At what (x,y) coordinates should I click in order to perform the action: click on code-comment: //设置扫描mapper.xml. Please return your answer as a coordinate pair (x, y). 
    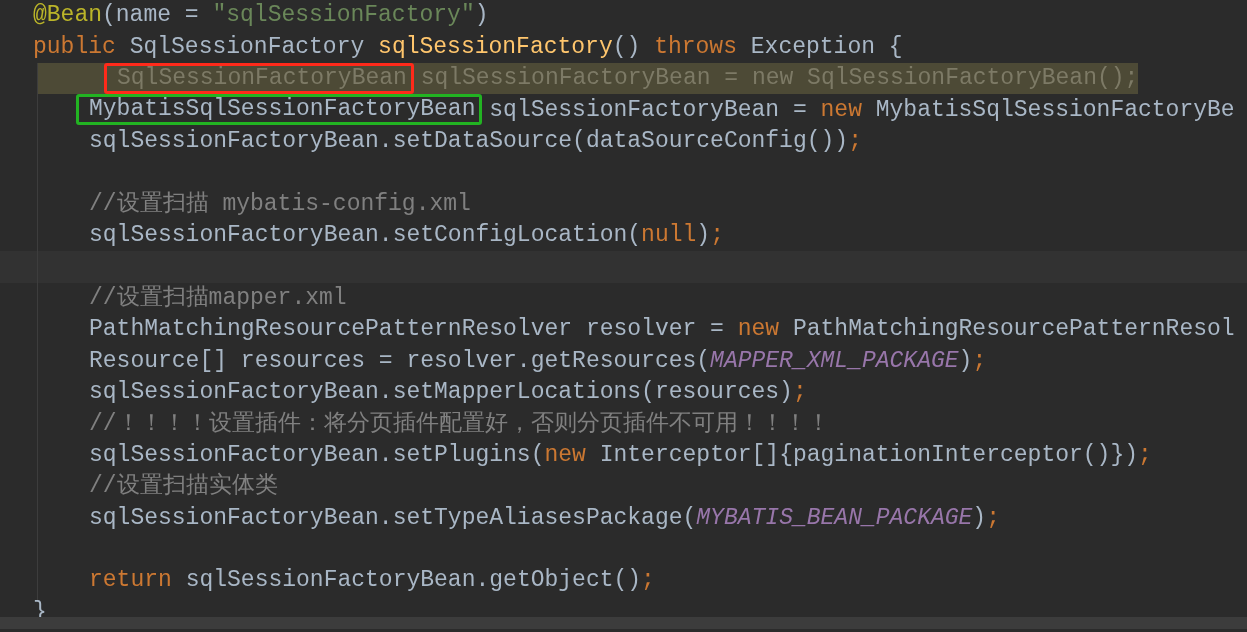
    Looking at the image, I should click on (218, 298).